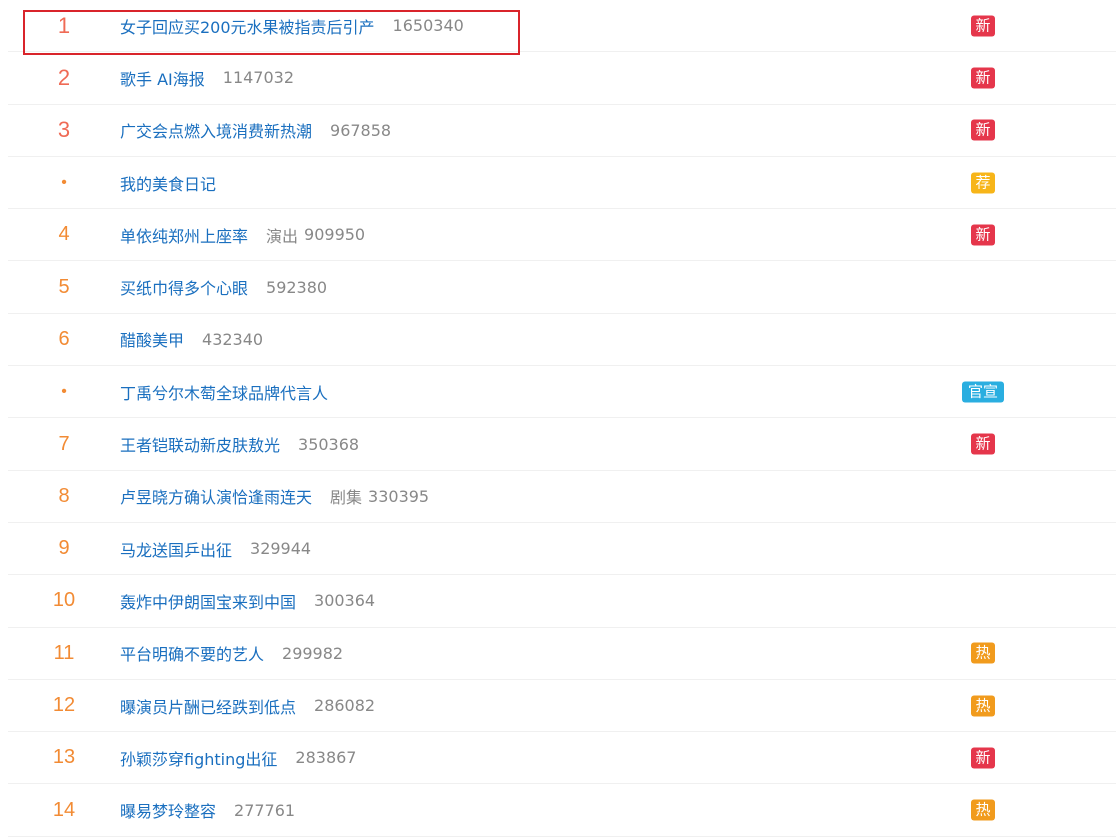 The image size is (1116, 837). What do you see at coordinates (208, 706) in the screenshot?
I see `topic-link: 曝演员片酬已经跌到低点` at bounding box center [208, 706].